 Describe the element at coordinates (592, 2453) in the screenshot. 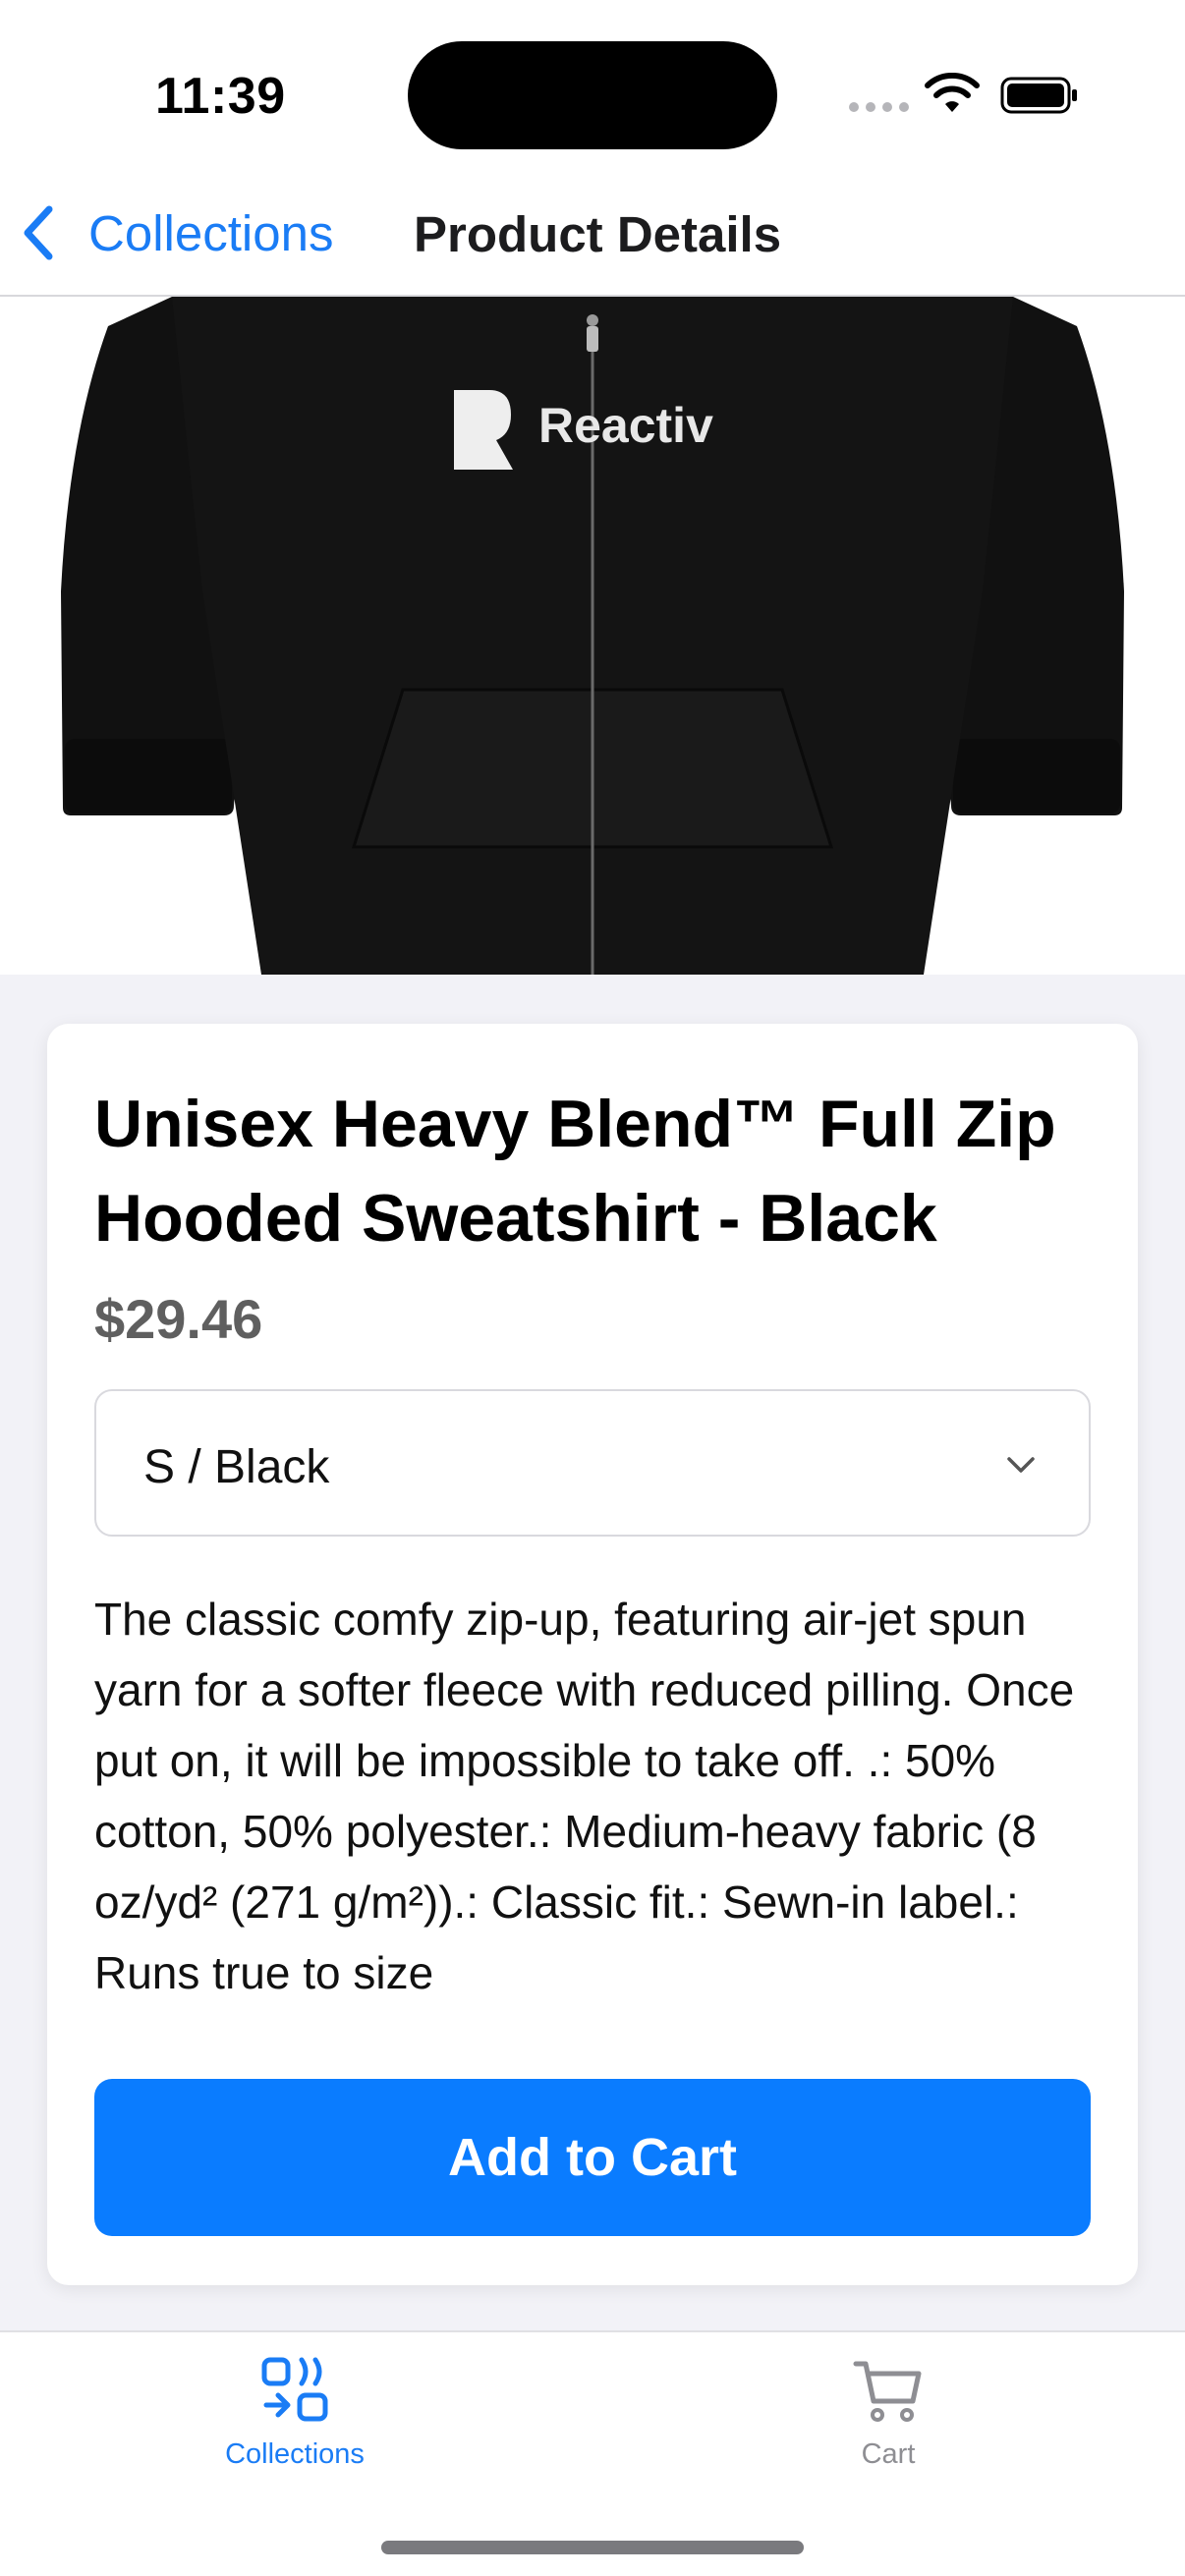

I see `tab-bar: Collections Cart` at that location.